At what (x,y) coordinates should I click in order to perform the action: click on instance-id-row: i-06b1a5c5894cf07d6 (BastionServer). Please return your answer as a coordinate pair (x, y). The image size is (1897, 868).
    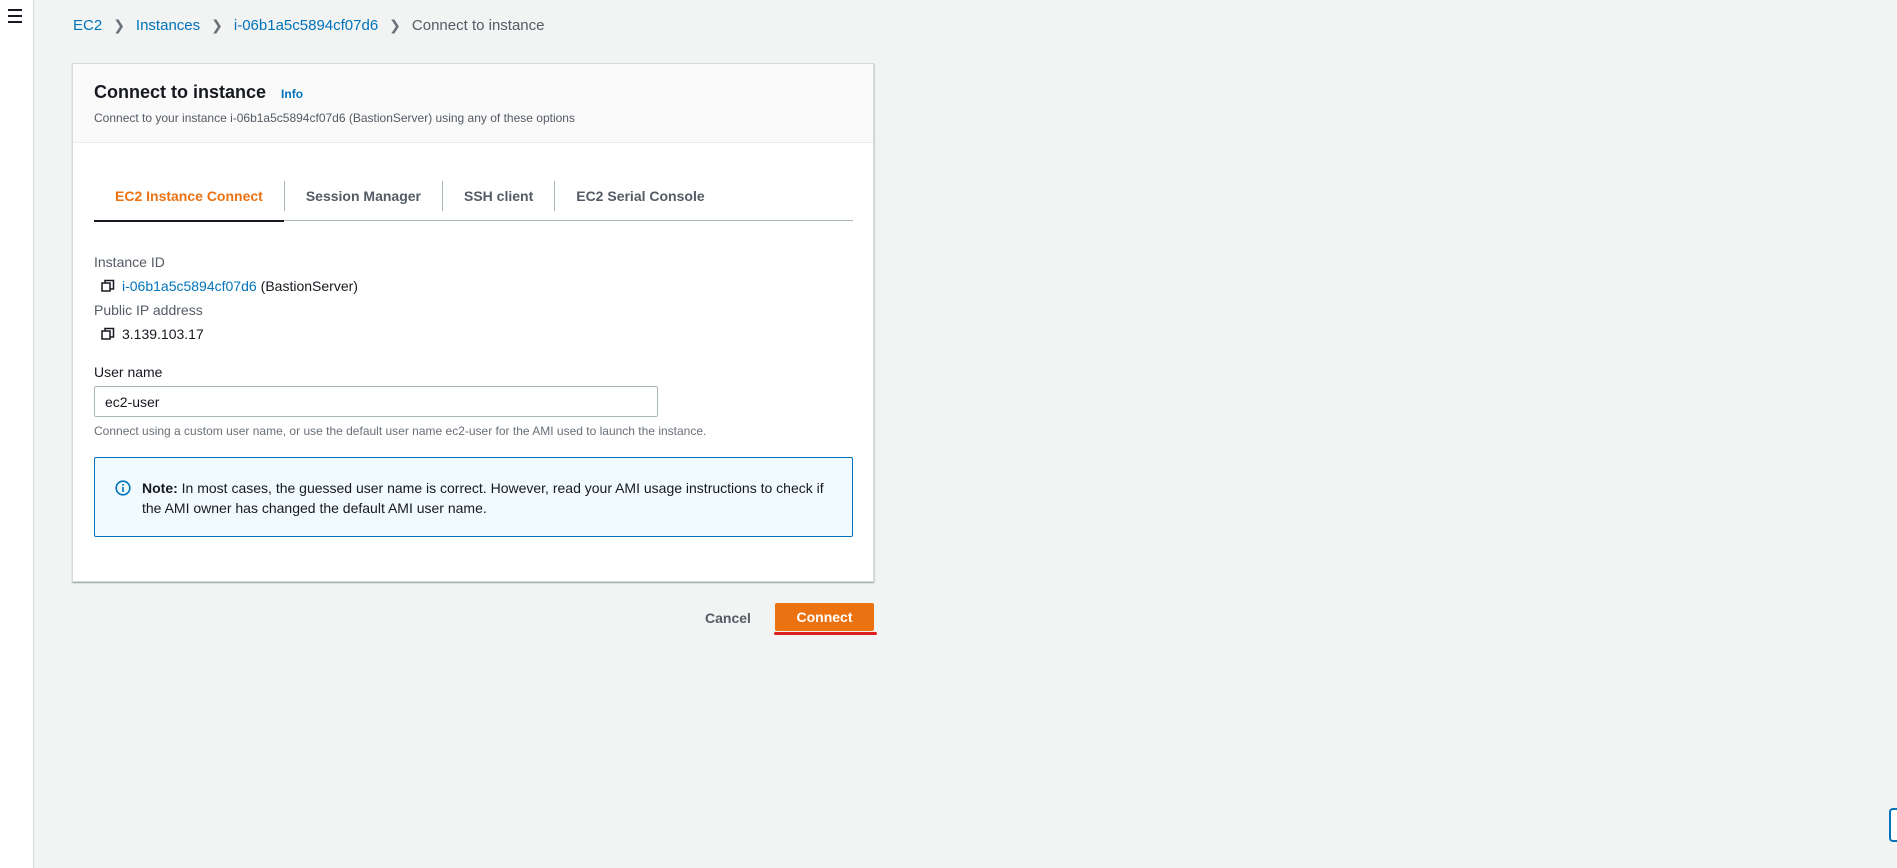
    Looking at the image, I should click on (229, 286).